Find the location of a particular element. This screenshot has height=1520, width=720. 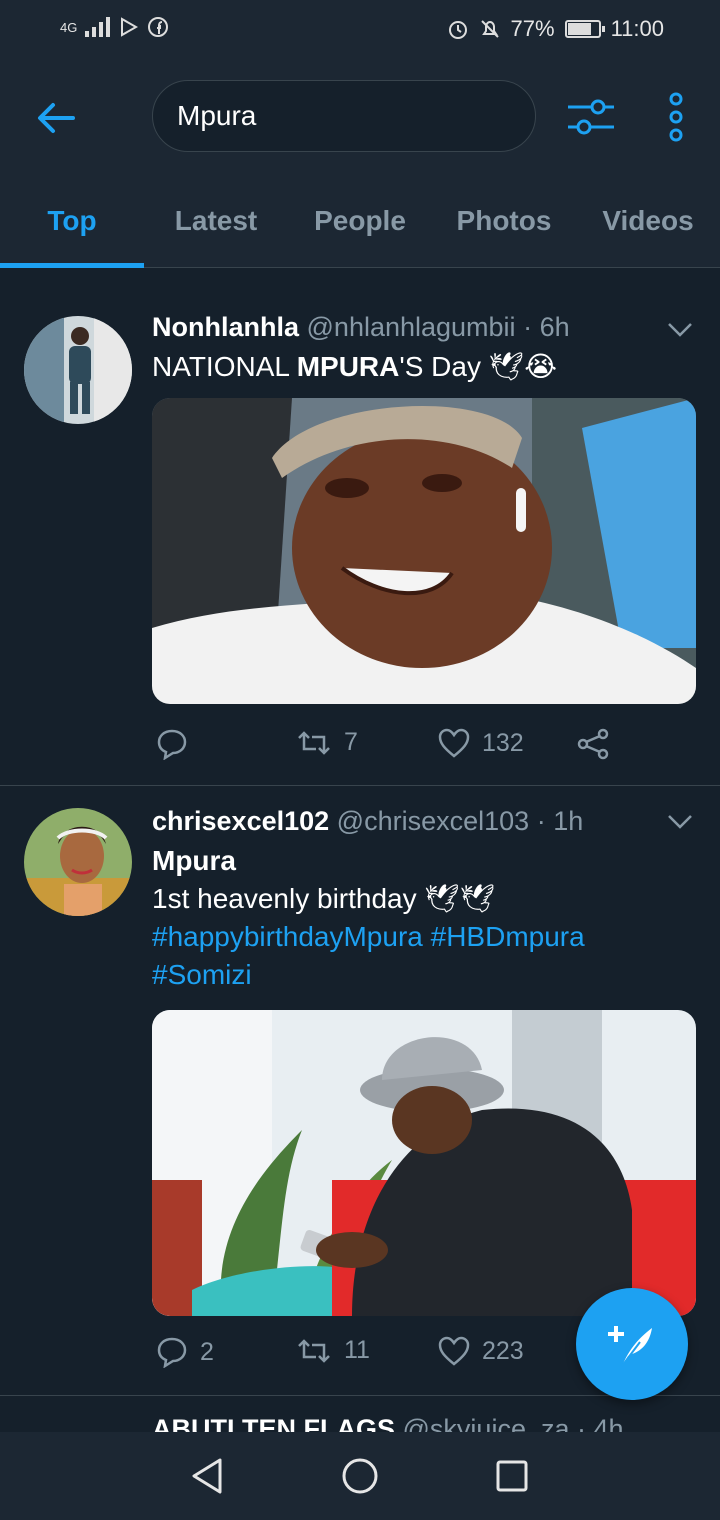

battery-icon is located at coordinates (584, 29).